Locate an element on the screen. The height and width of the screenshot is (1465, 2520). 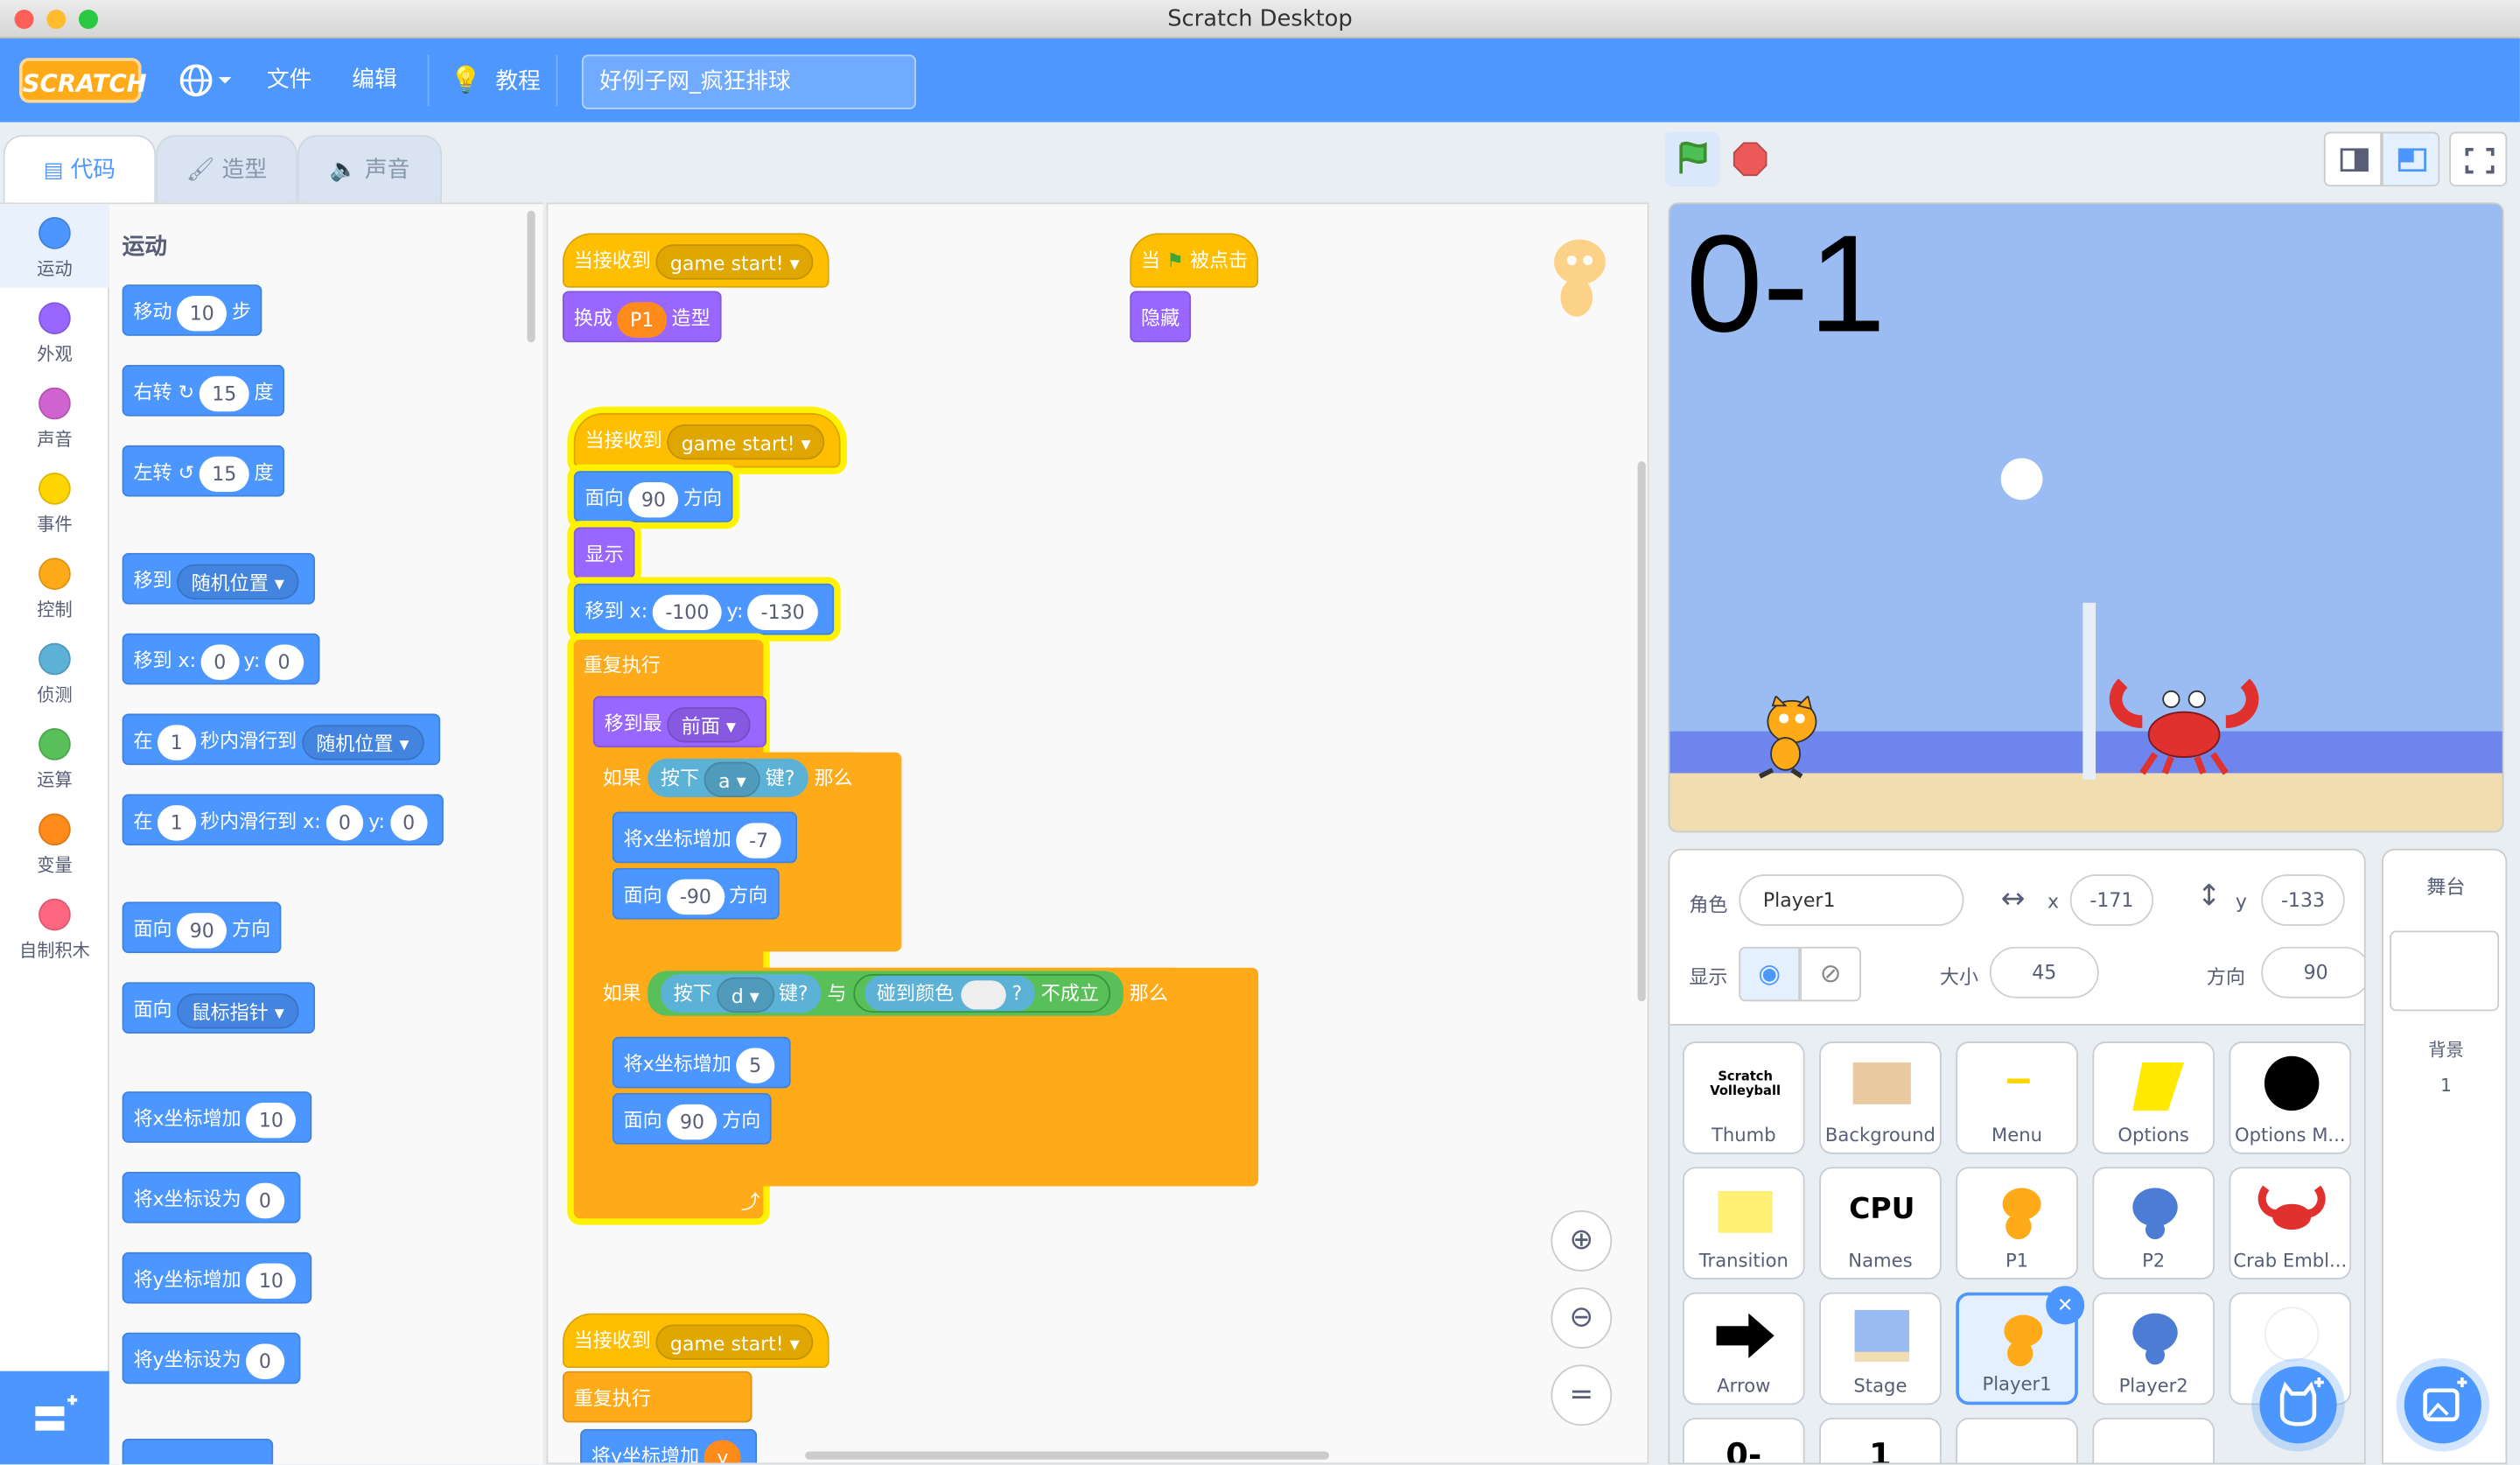
block-show: 显示 is located at coordinates (604, 553).